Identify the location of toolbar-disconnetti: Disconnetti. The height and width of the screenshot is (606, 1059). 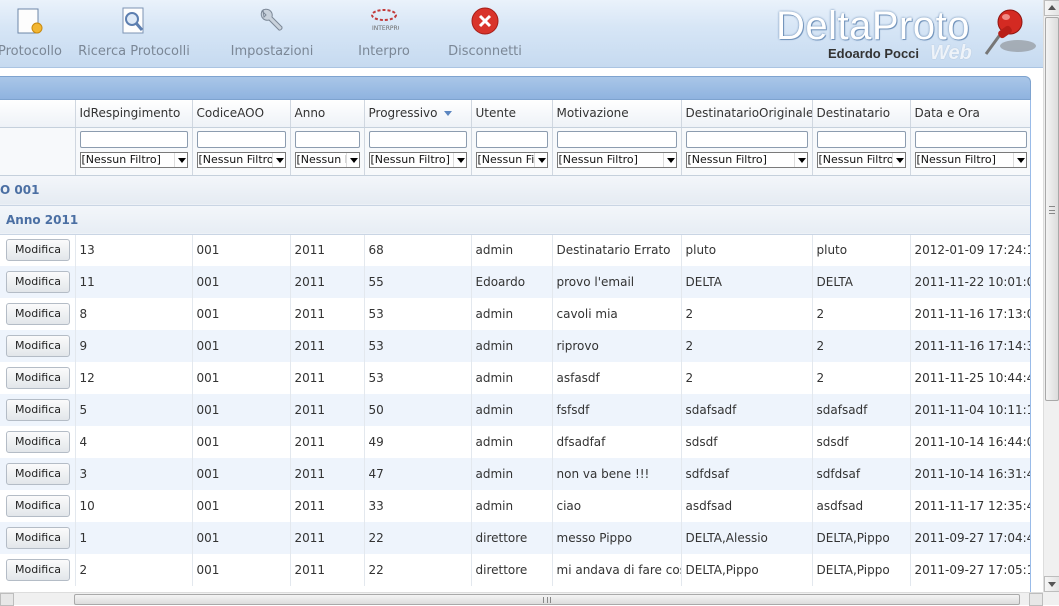
(485, 33).